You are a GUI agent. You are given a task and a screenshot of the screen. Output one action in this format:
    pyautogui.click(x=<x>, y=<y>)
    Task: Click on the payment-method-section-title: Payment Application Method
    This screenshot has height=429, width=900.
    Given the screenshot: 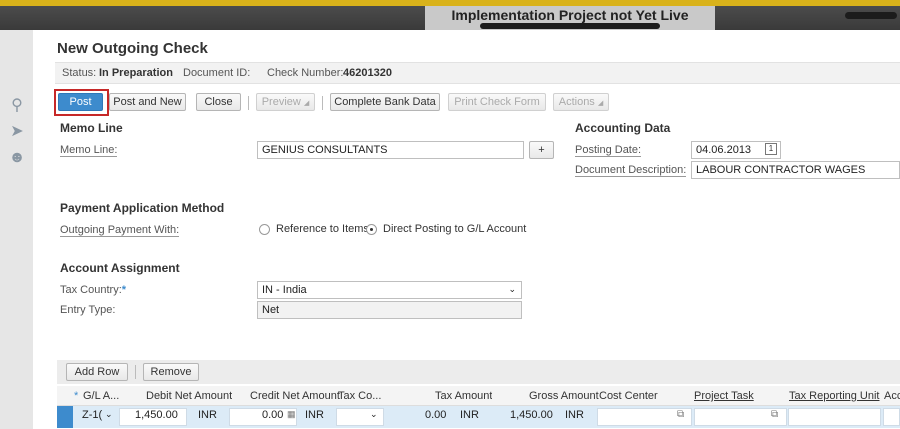 What is the action you would take?
    pyautogui.click(x=142, y=208)
    